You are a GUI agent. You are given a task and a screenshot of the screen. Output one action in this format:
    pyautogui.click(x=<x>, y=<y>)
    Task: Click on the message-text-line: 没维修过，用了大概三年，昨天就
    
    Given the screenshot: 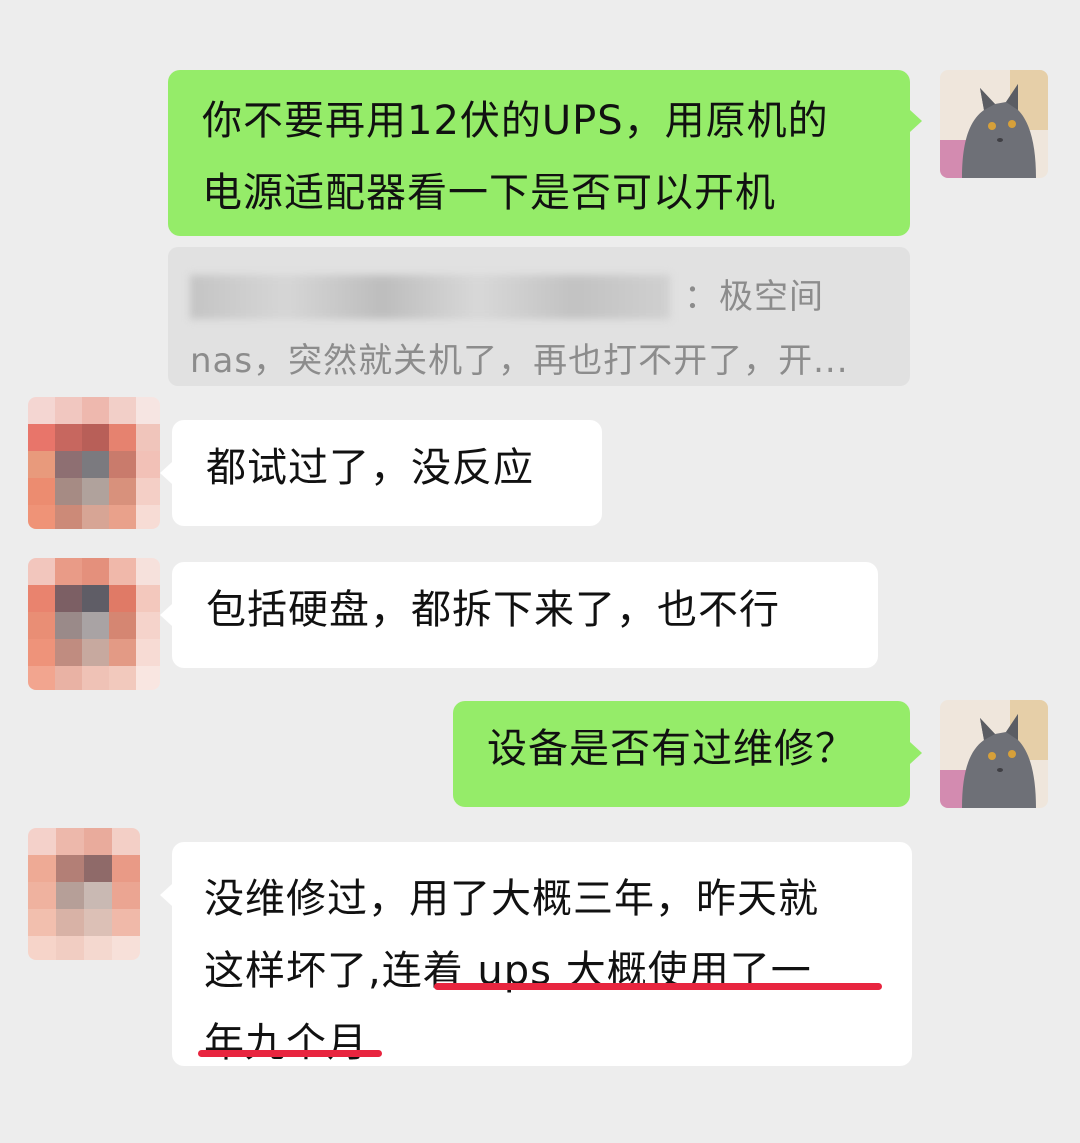 What is the action you would take?
    pyautogui.click(x=511, y=899)
    